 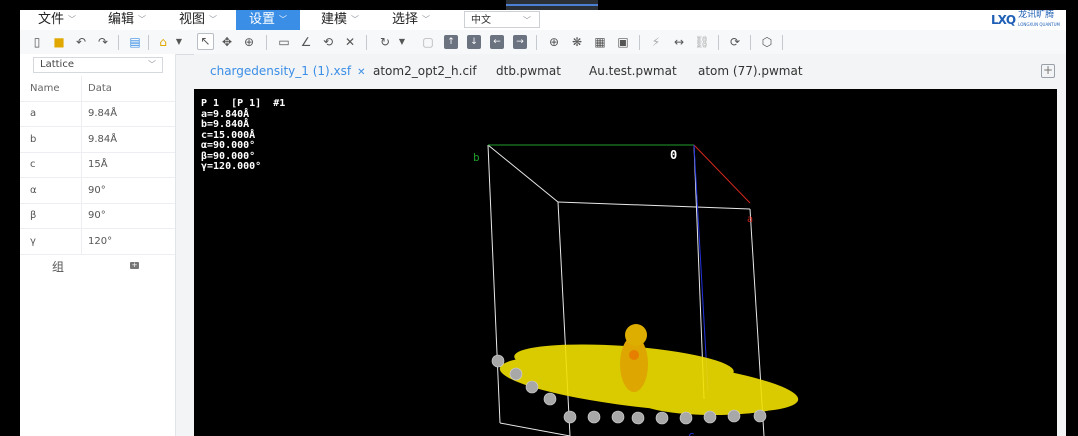 I want to click on property-type-select: Lattice ﹀, so click(x=98, y=65).